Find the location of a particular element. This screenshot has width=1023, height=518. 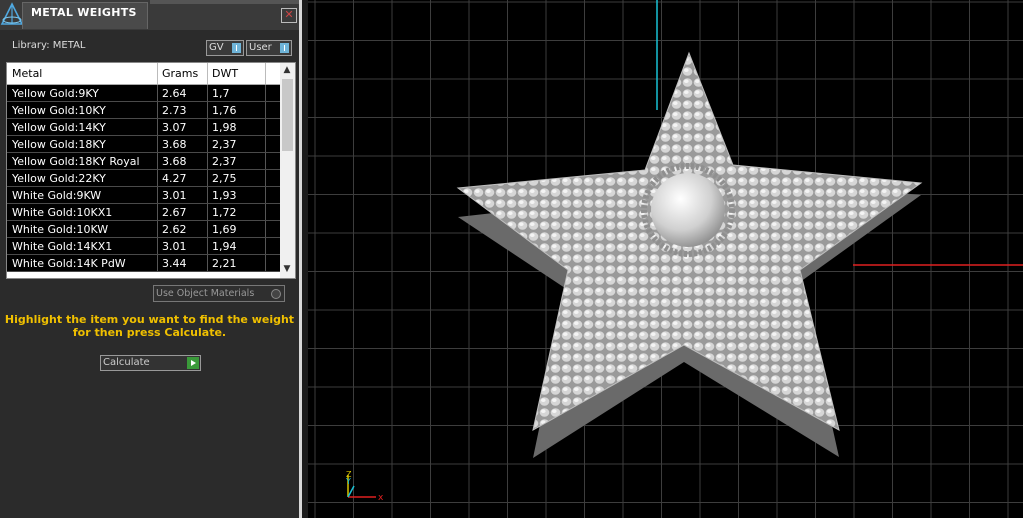

radio-icon is located at coordinates (276, 294).